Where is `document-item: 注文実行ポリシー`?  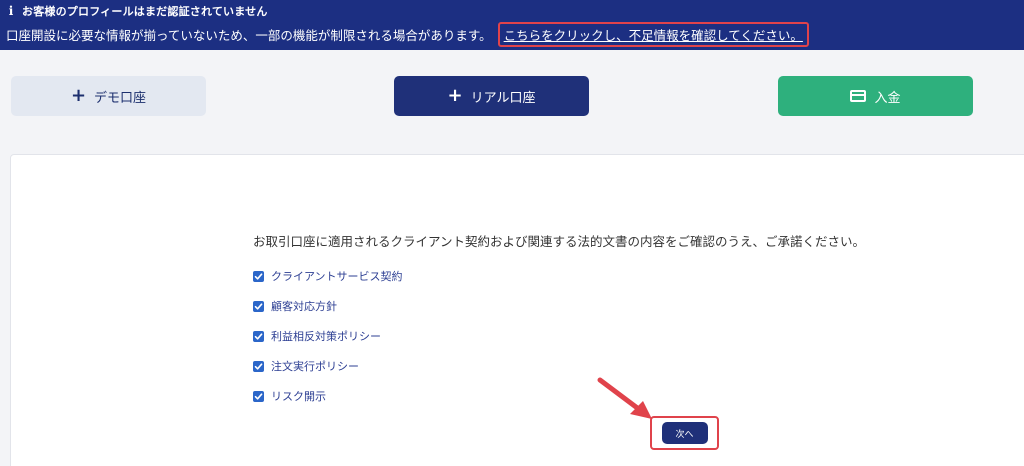 document-item: 注文実行ポリシー is located at coordinates (328, 366).